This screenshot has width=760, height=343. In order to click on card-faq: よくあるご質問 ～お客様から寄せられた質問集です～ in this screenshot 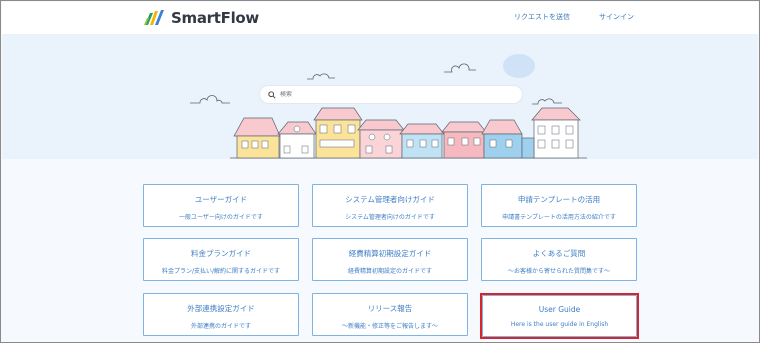, I will do `click(559, 259)`.